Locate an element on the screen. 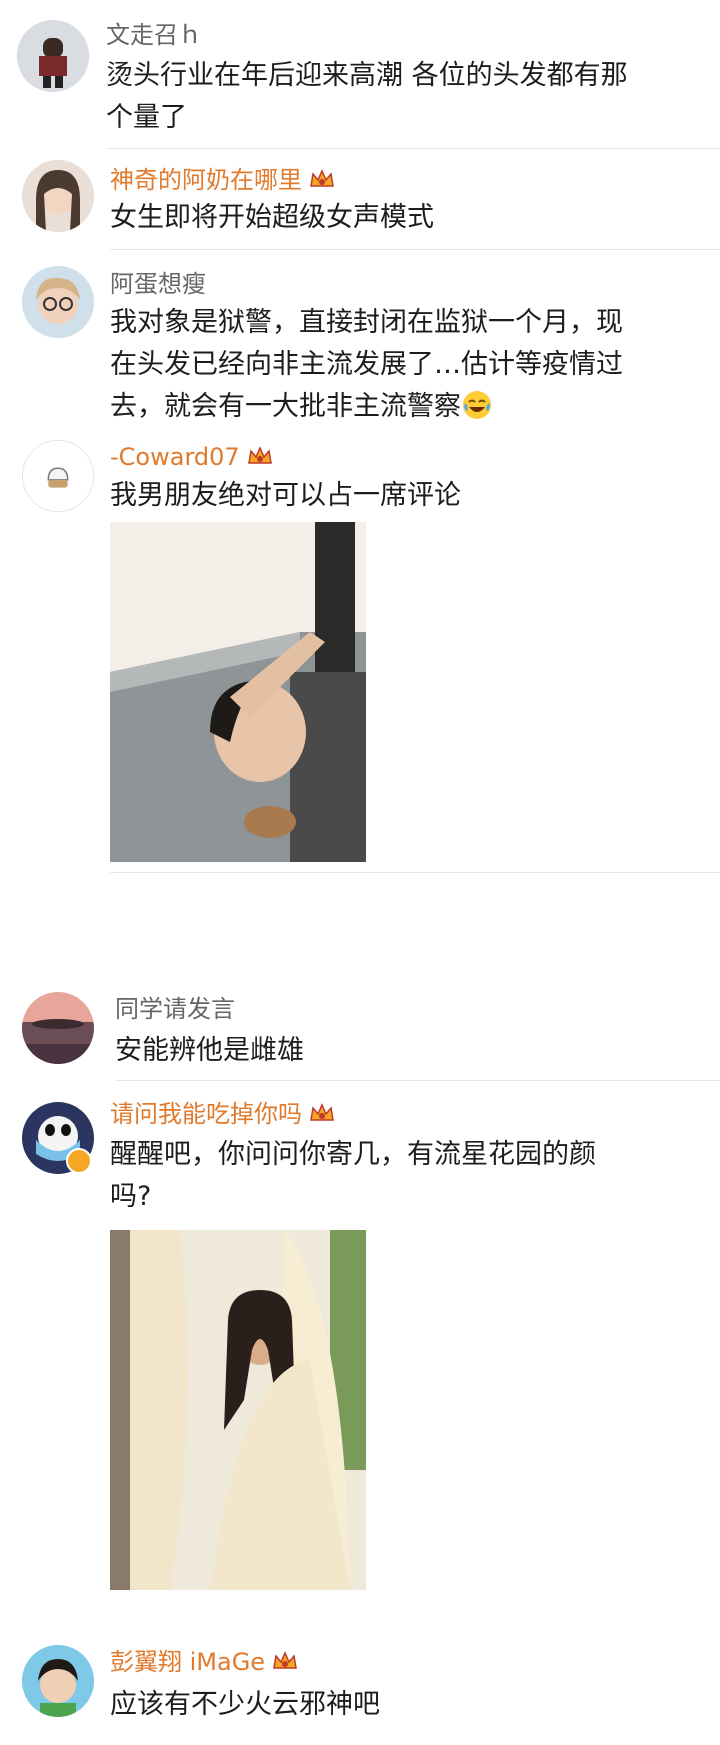 This screenshot has width=720, height=1745. username-label: 彭翼翔 iMaGe is located at coordinates (187, 1662).